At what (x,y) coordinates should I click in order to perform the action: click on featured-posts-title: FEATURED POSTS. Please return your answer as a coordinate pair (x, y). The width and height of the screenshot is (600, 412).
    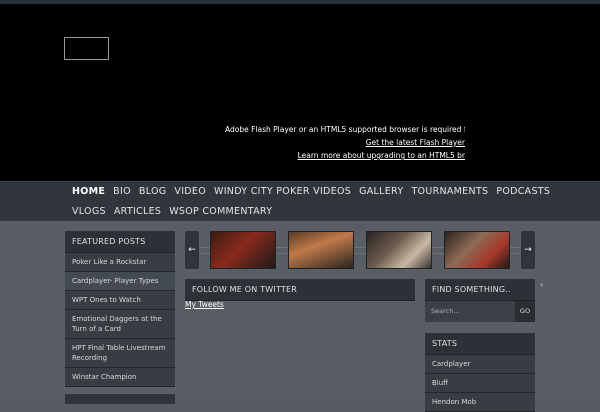
    Looking at the image, I should click on (120, 242).